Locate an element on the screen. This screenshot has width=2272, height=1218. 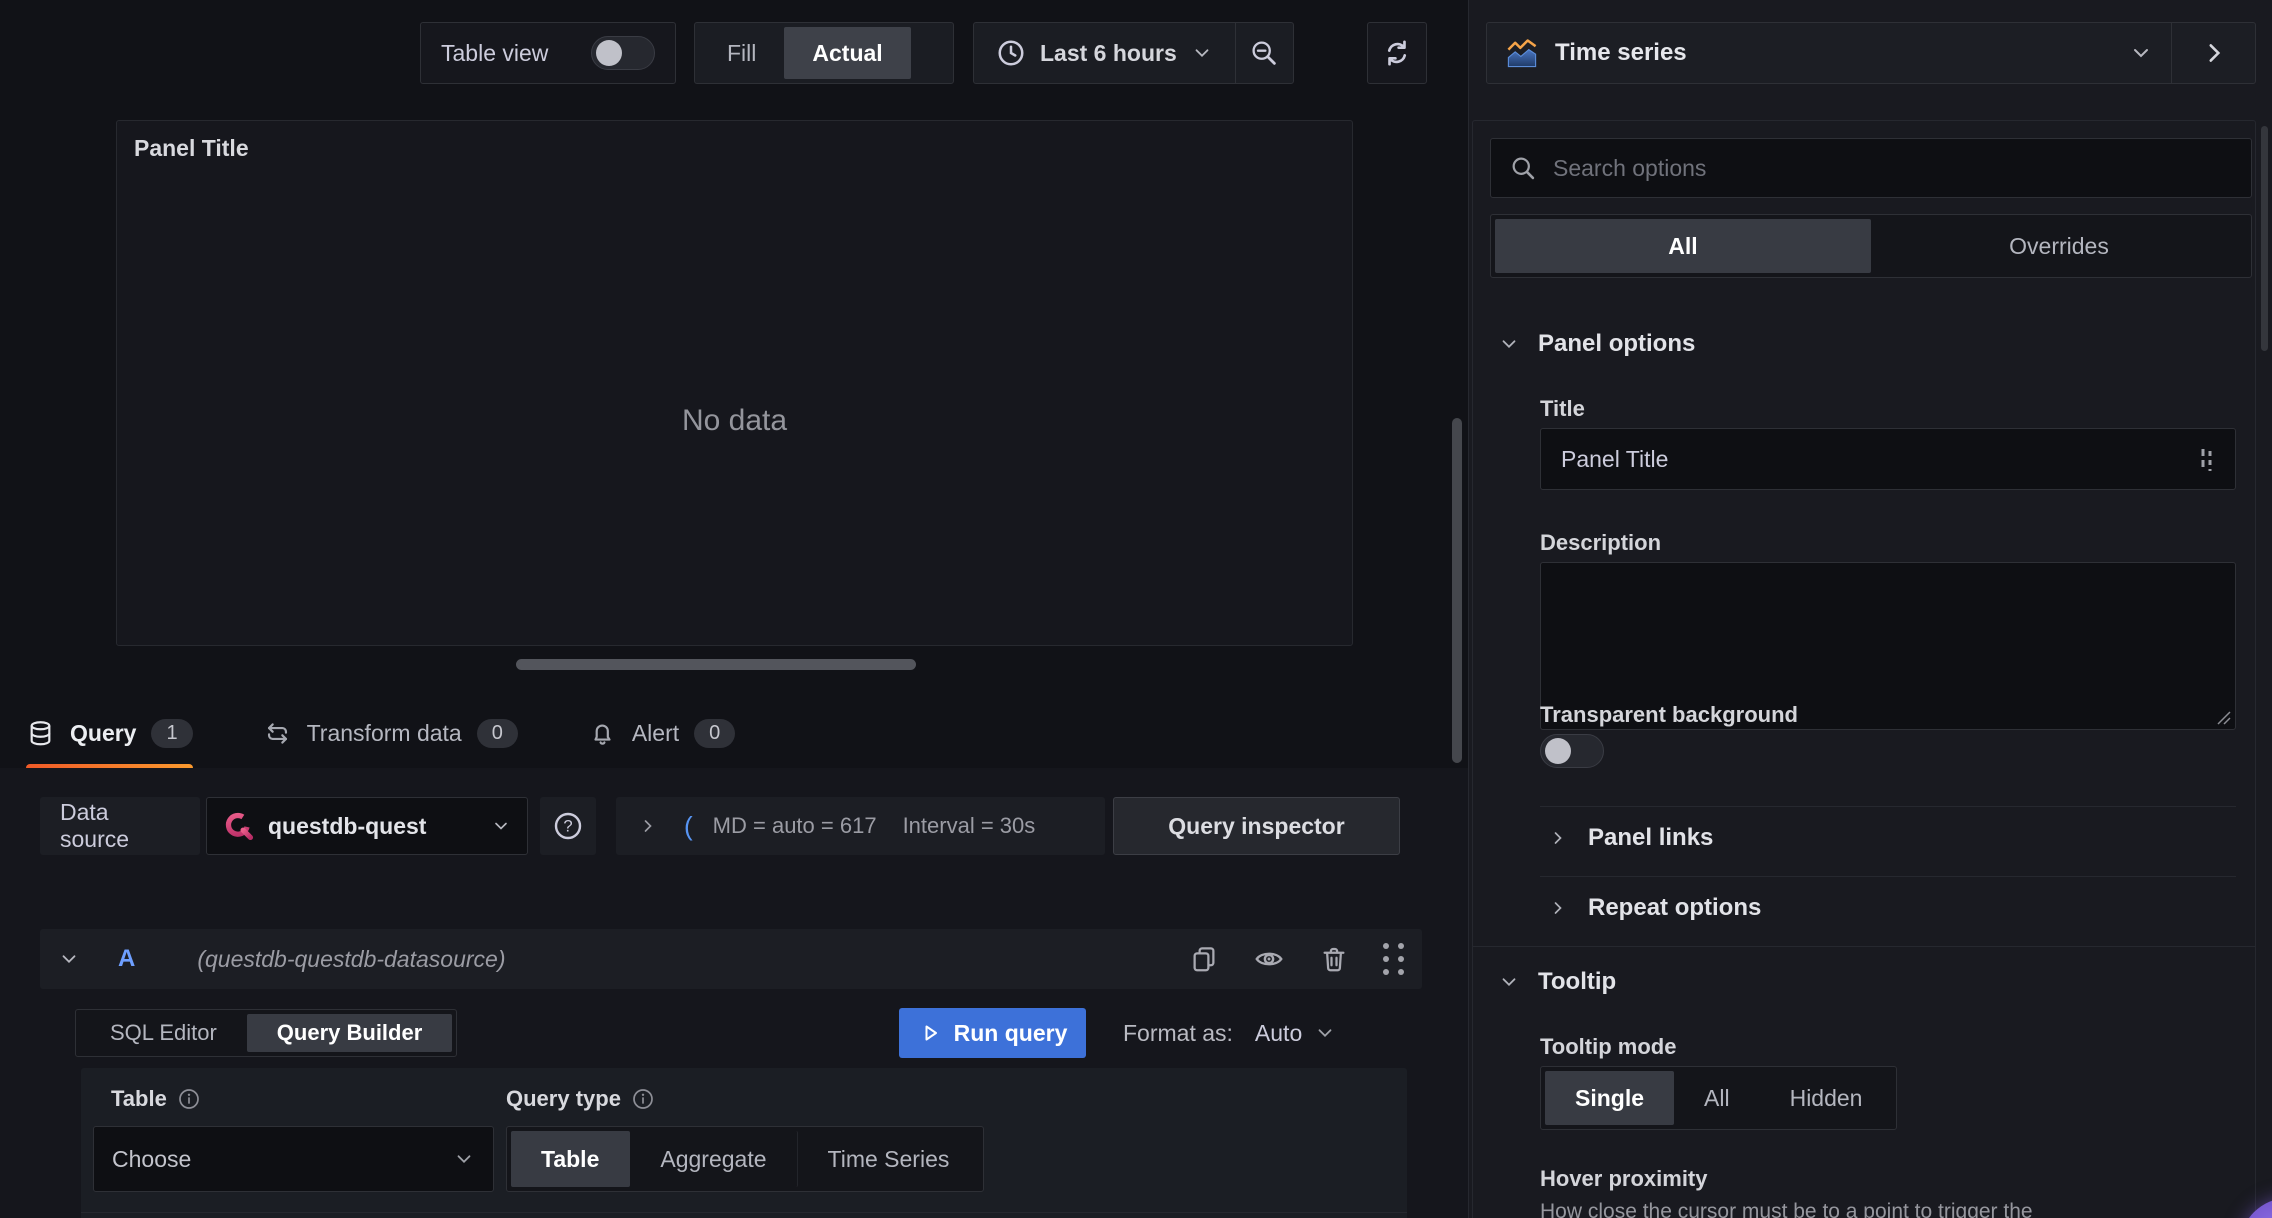
filter-tab-overrides: Overrides is located at coordinates (2059, 246).